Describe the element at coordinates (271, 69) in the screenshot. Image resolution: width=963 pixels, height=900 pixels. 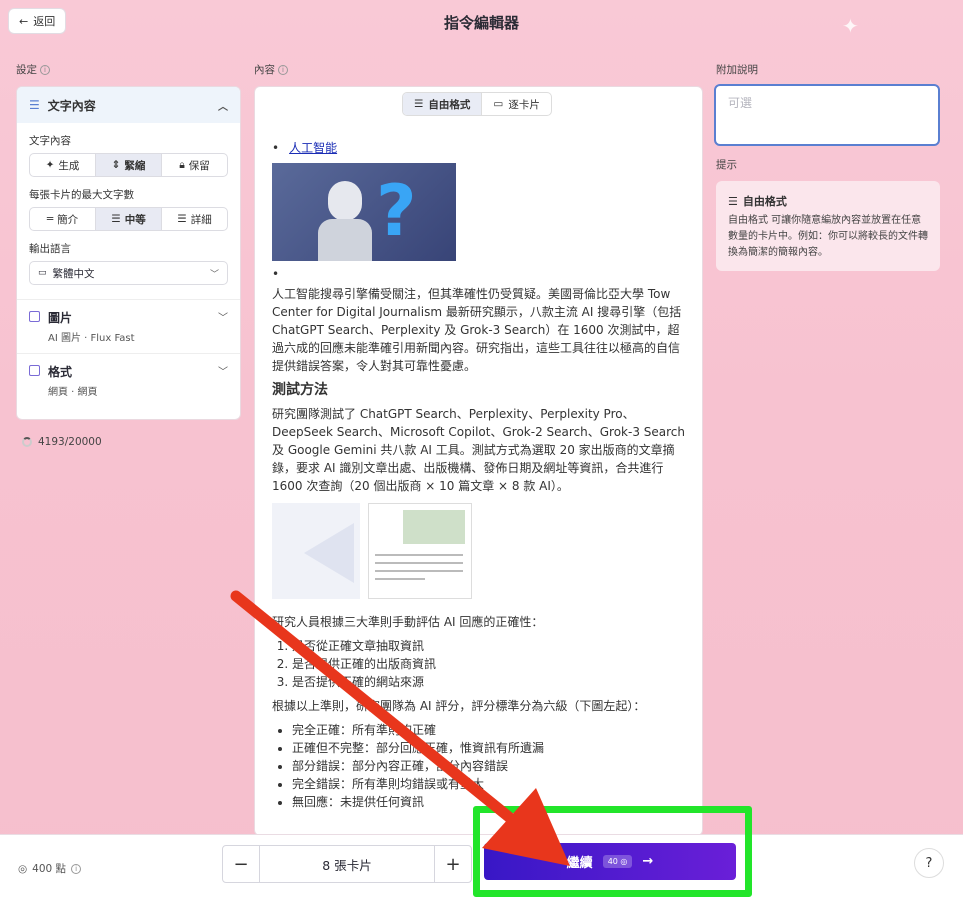
I see `content-label: 內容 i` at that location.